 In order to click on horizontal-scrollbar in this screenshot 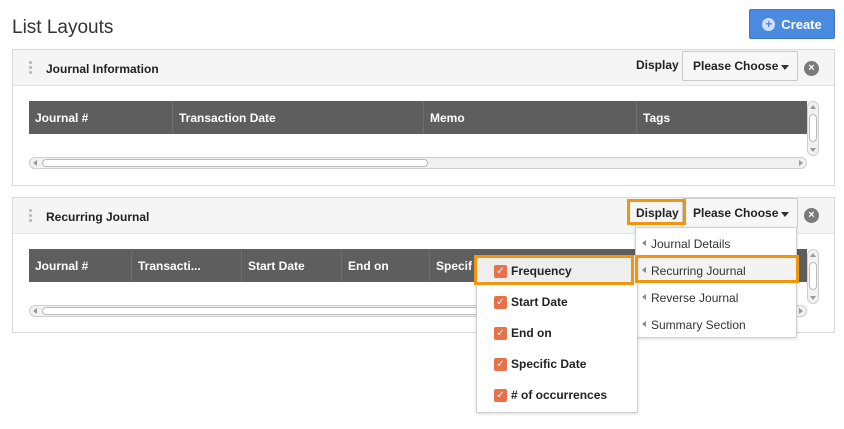, I will do `click(418, 163)`.